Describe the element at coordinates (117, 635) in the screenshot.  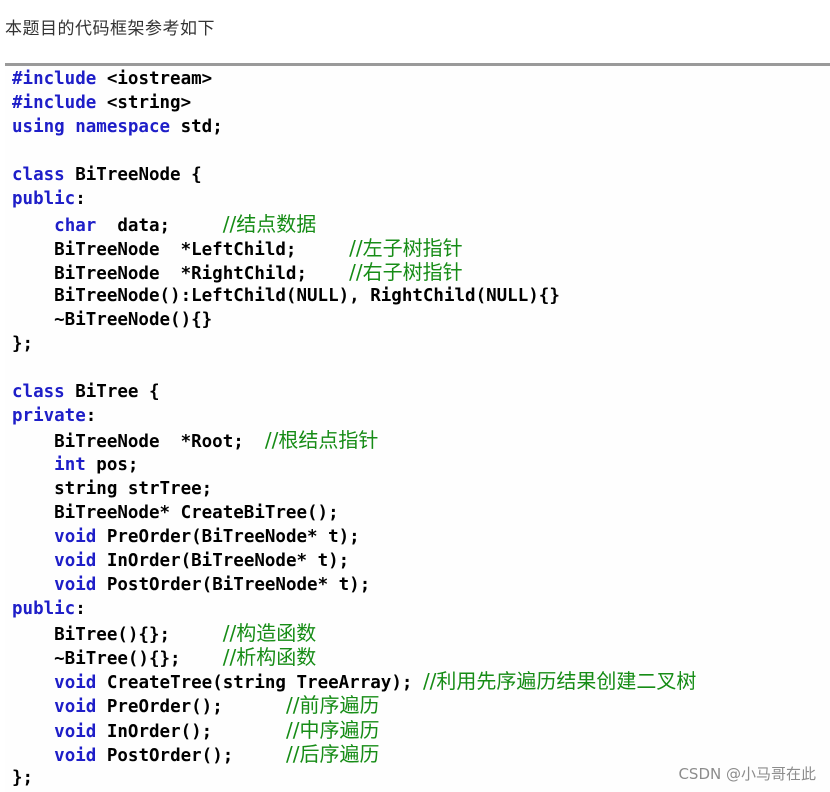
I see `code-text: BiTree(){};` at that location.